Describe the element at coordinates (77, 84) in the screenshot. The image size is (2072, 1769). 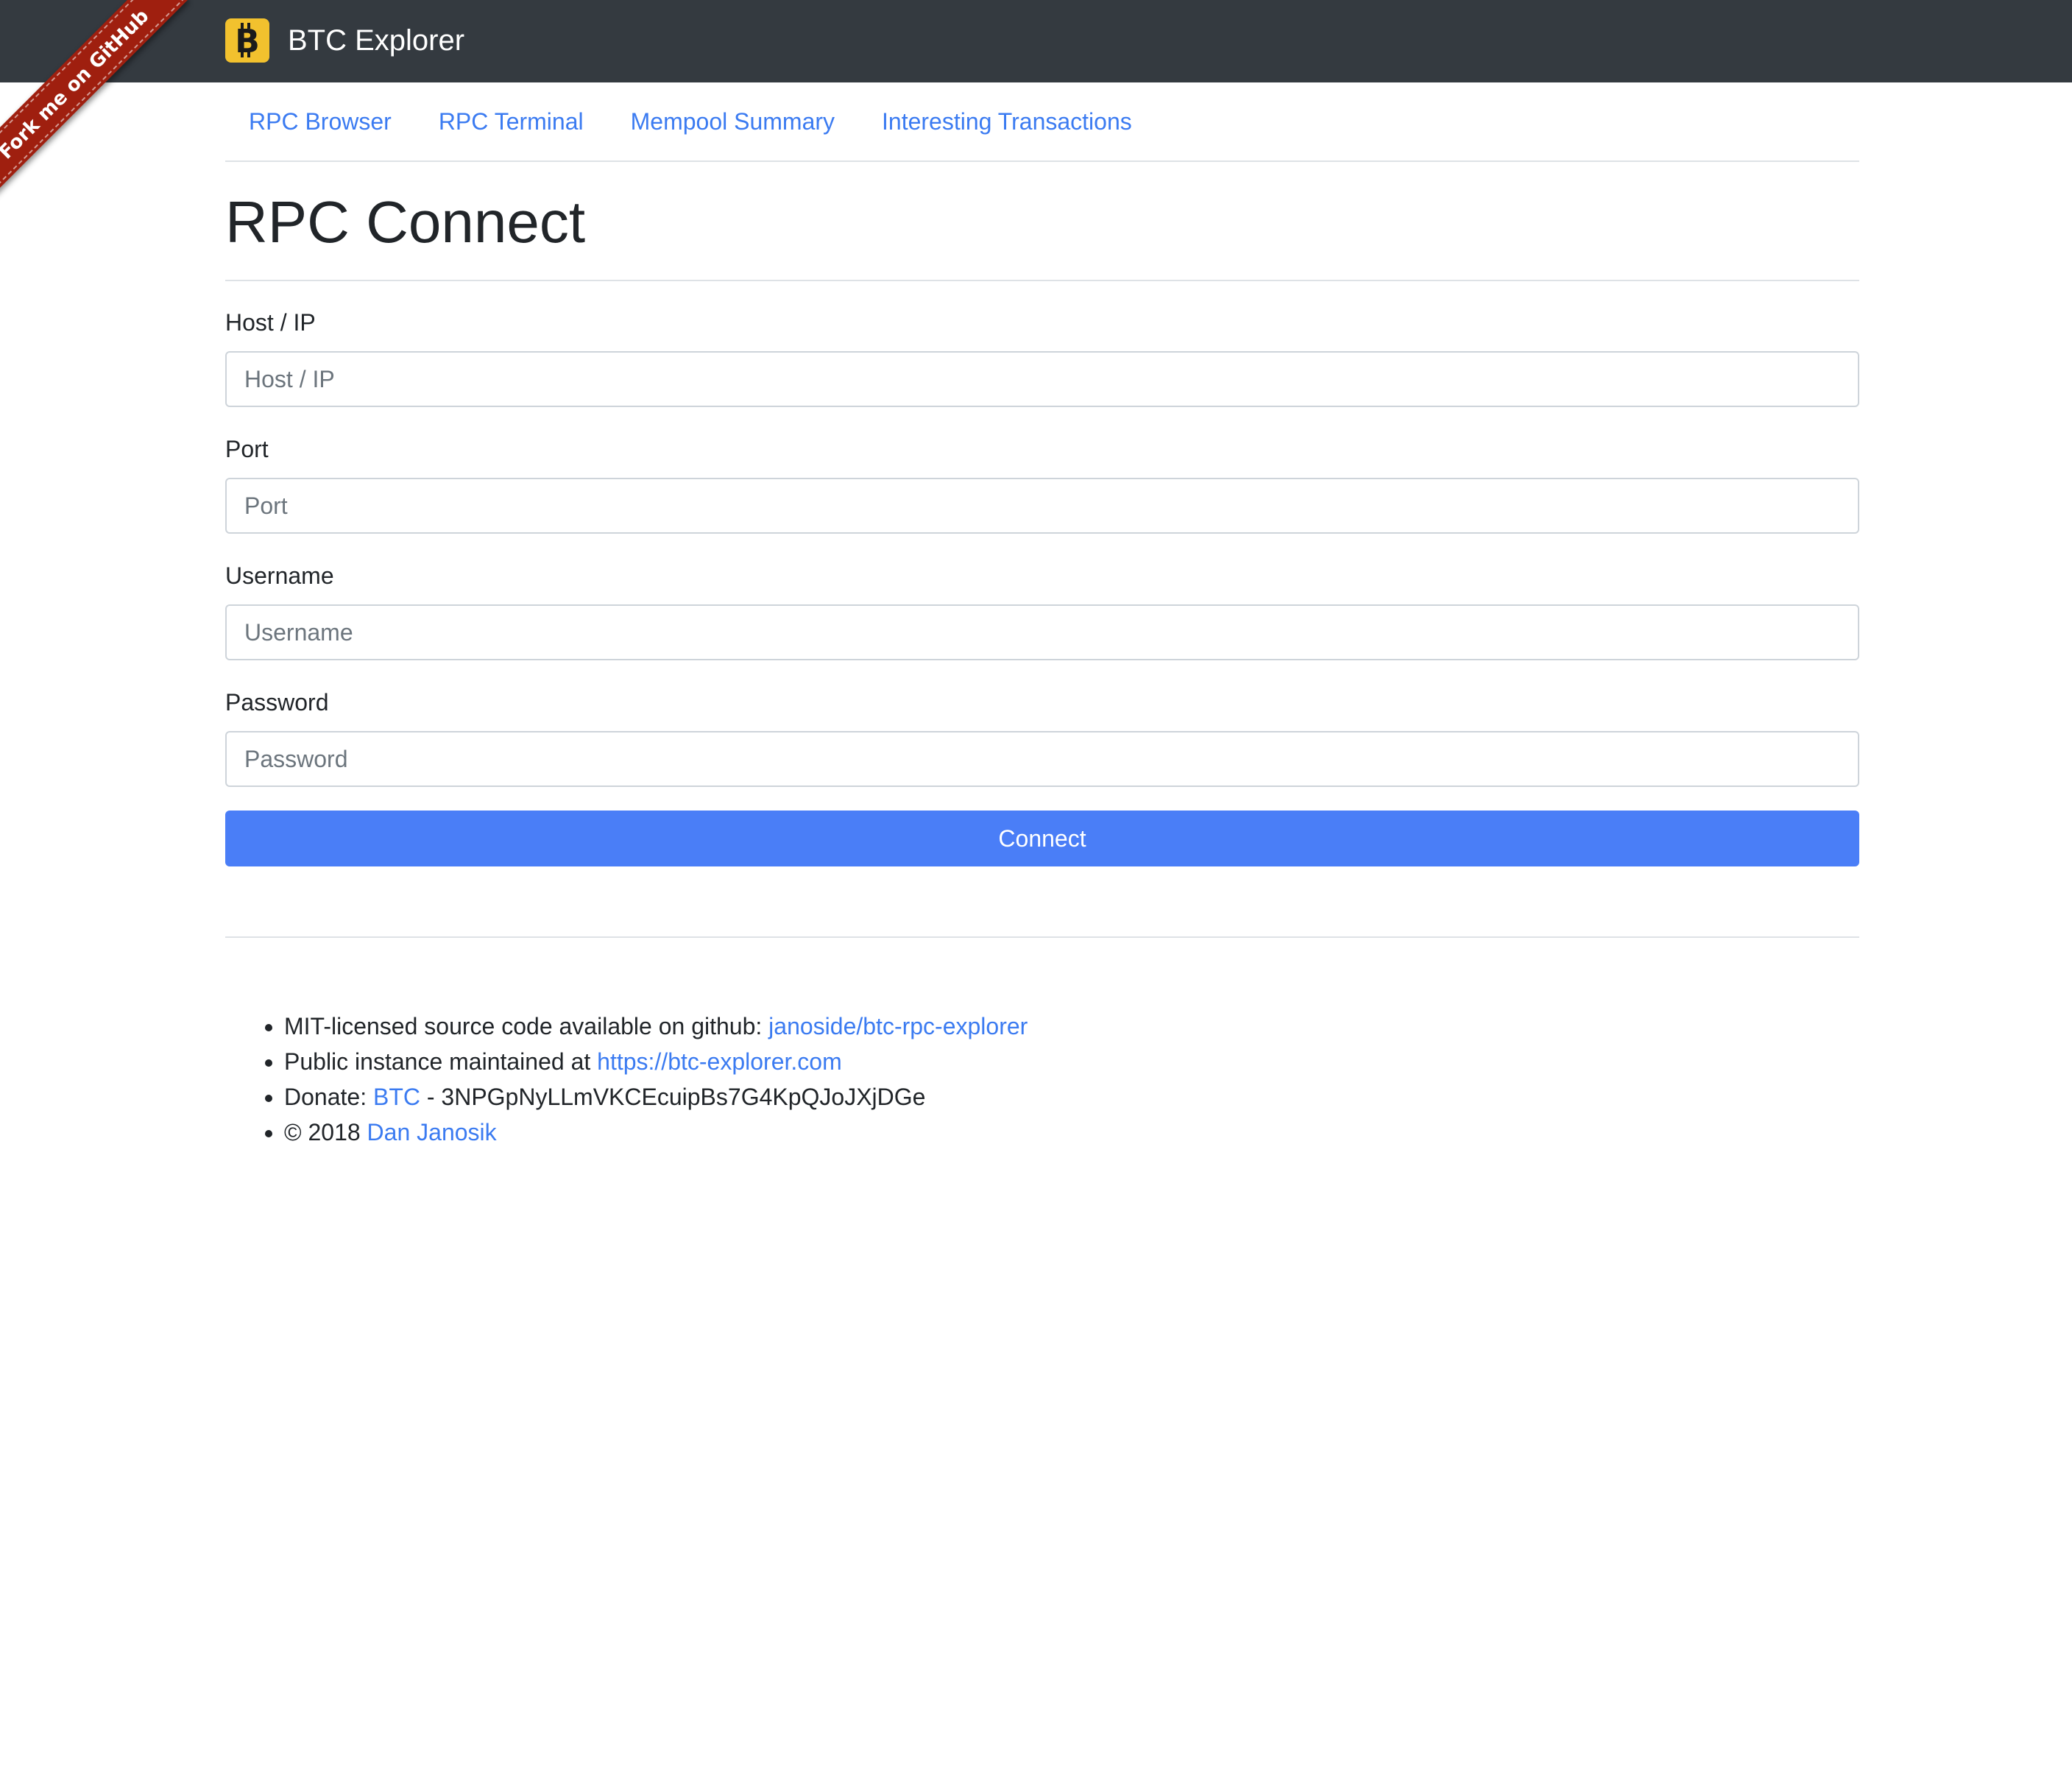
I see `ribbon-label: Fork me on GitHub` at that location.